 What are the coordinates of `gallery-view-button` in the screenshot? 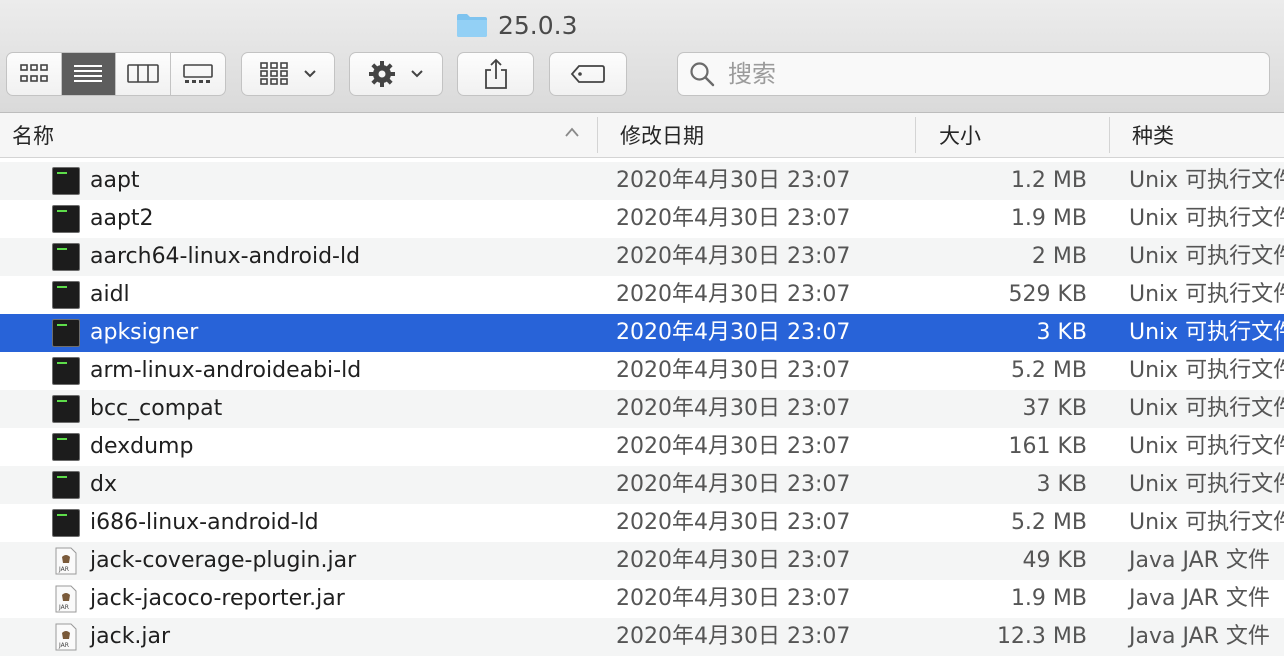 It's located at (198, 74).